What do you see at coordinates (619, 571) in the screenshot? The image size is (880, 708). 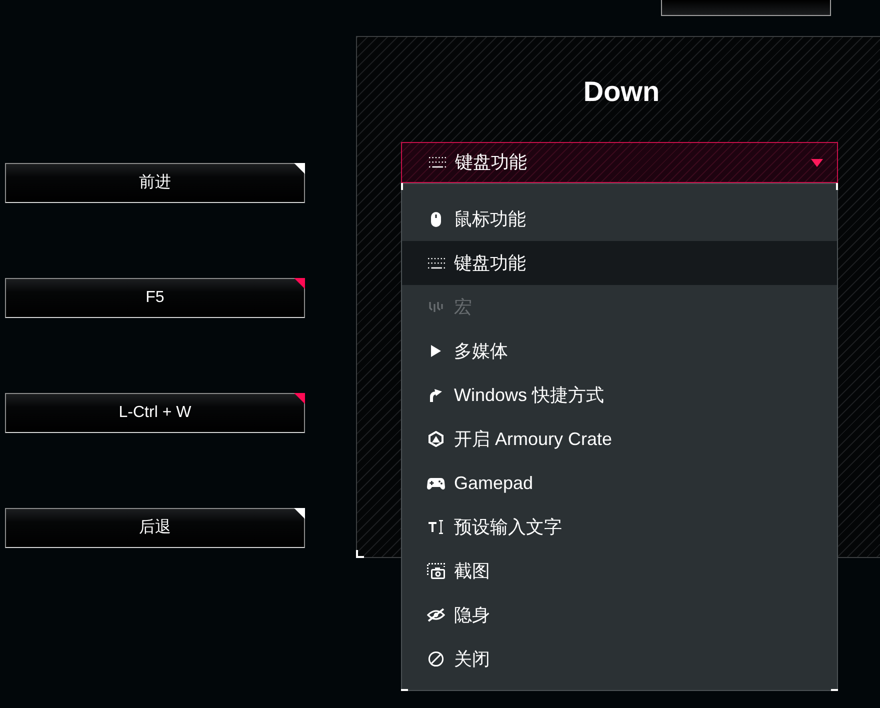 I see `menu-item: 截图` at bounding box center [619, 571].